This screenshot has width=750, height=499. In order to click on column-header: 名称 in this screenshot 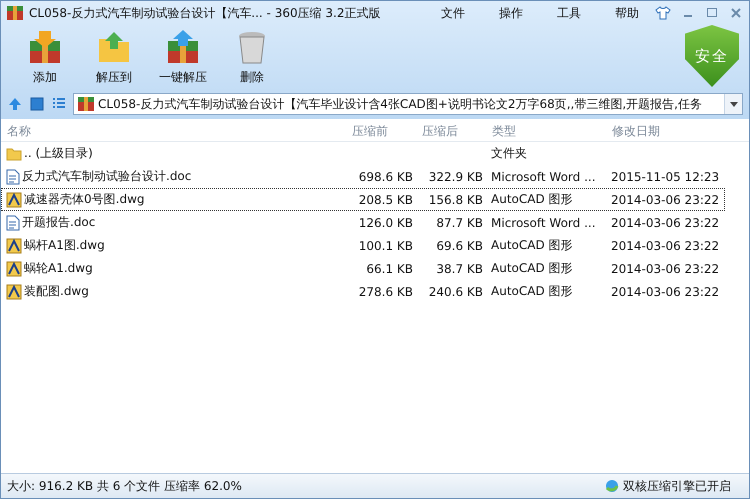, I will do `click(173, 131)`.